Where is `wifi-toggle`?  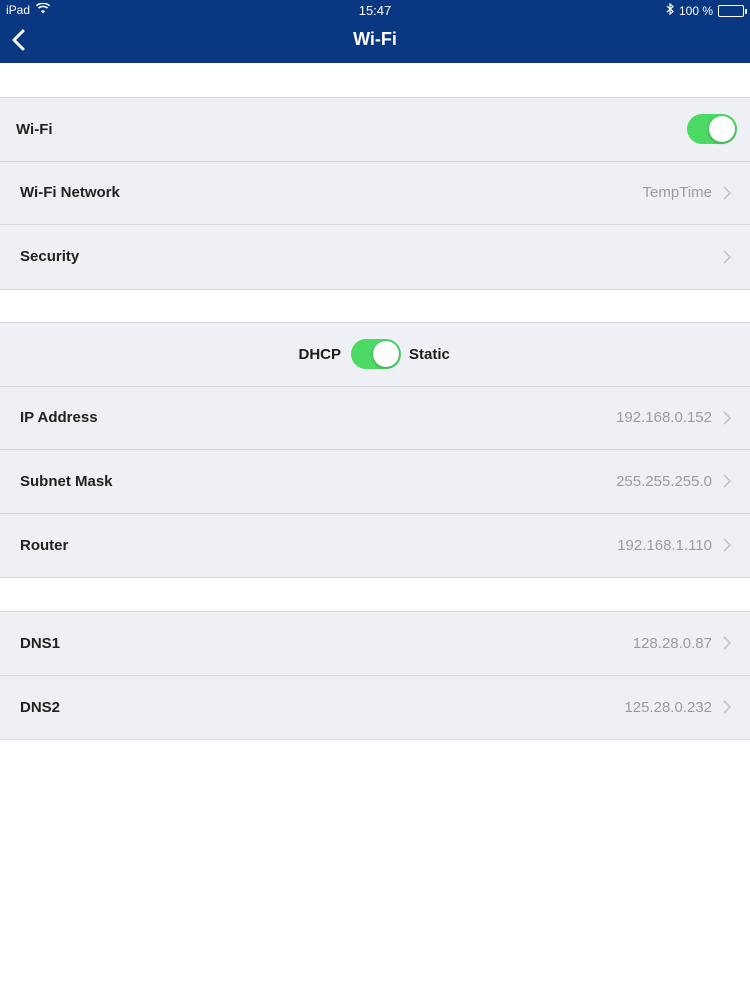
wifi-toggle is located at coordinates (712, 129).